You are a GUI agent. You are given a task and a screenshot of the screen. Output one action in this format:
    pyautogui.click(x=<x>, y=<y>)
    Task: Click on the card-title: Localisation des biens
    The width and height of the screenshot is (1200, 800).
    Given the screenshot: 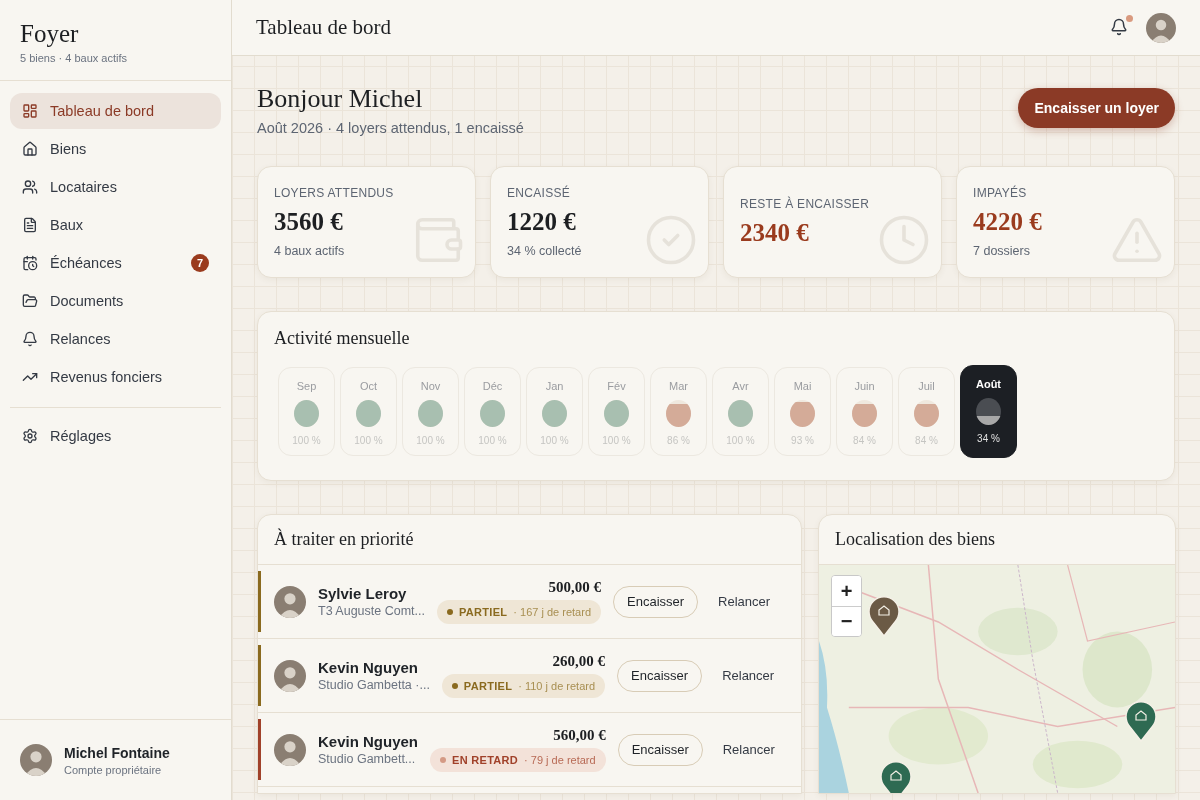 What is the action you would take?
    pyautogui.click(x=915, y=539)
    